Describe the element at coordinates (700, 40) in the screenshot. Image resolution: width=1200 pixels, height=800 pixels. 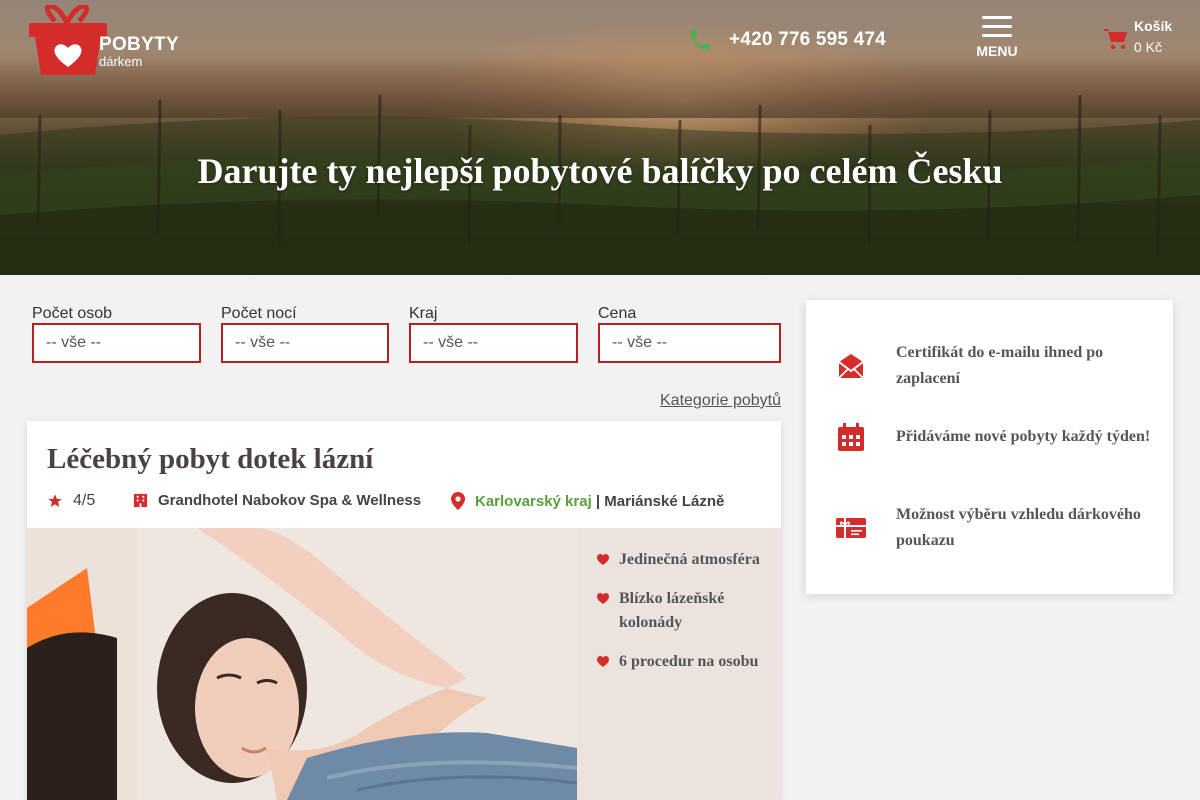
I see `phone-icon` at that location.